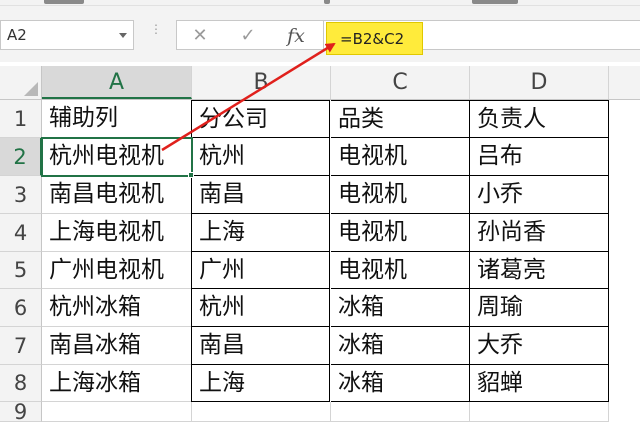 This screenshot has width=640, height=422. What do you see at coordinates (400, 346) in the screenshot?
I see `cell-c7: 冰箱` at bounding box center [400, 346].